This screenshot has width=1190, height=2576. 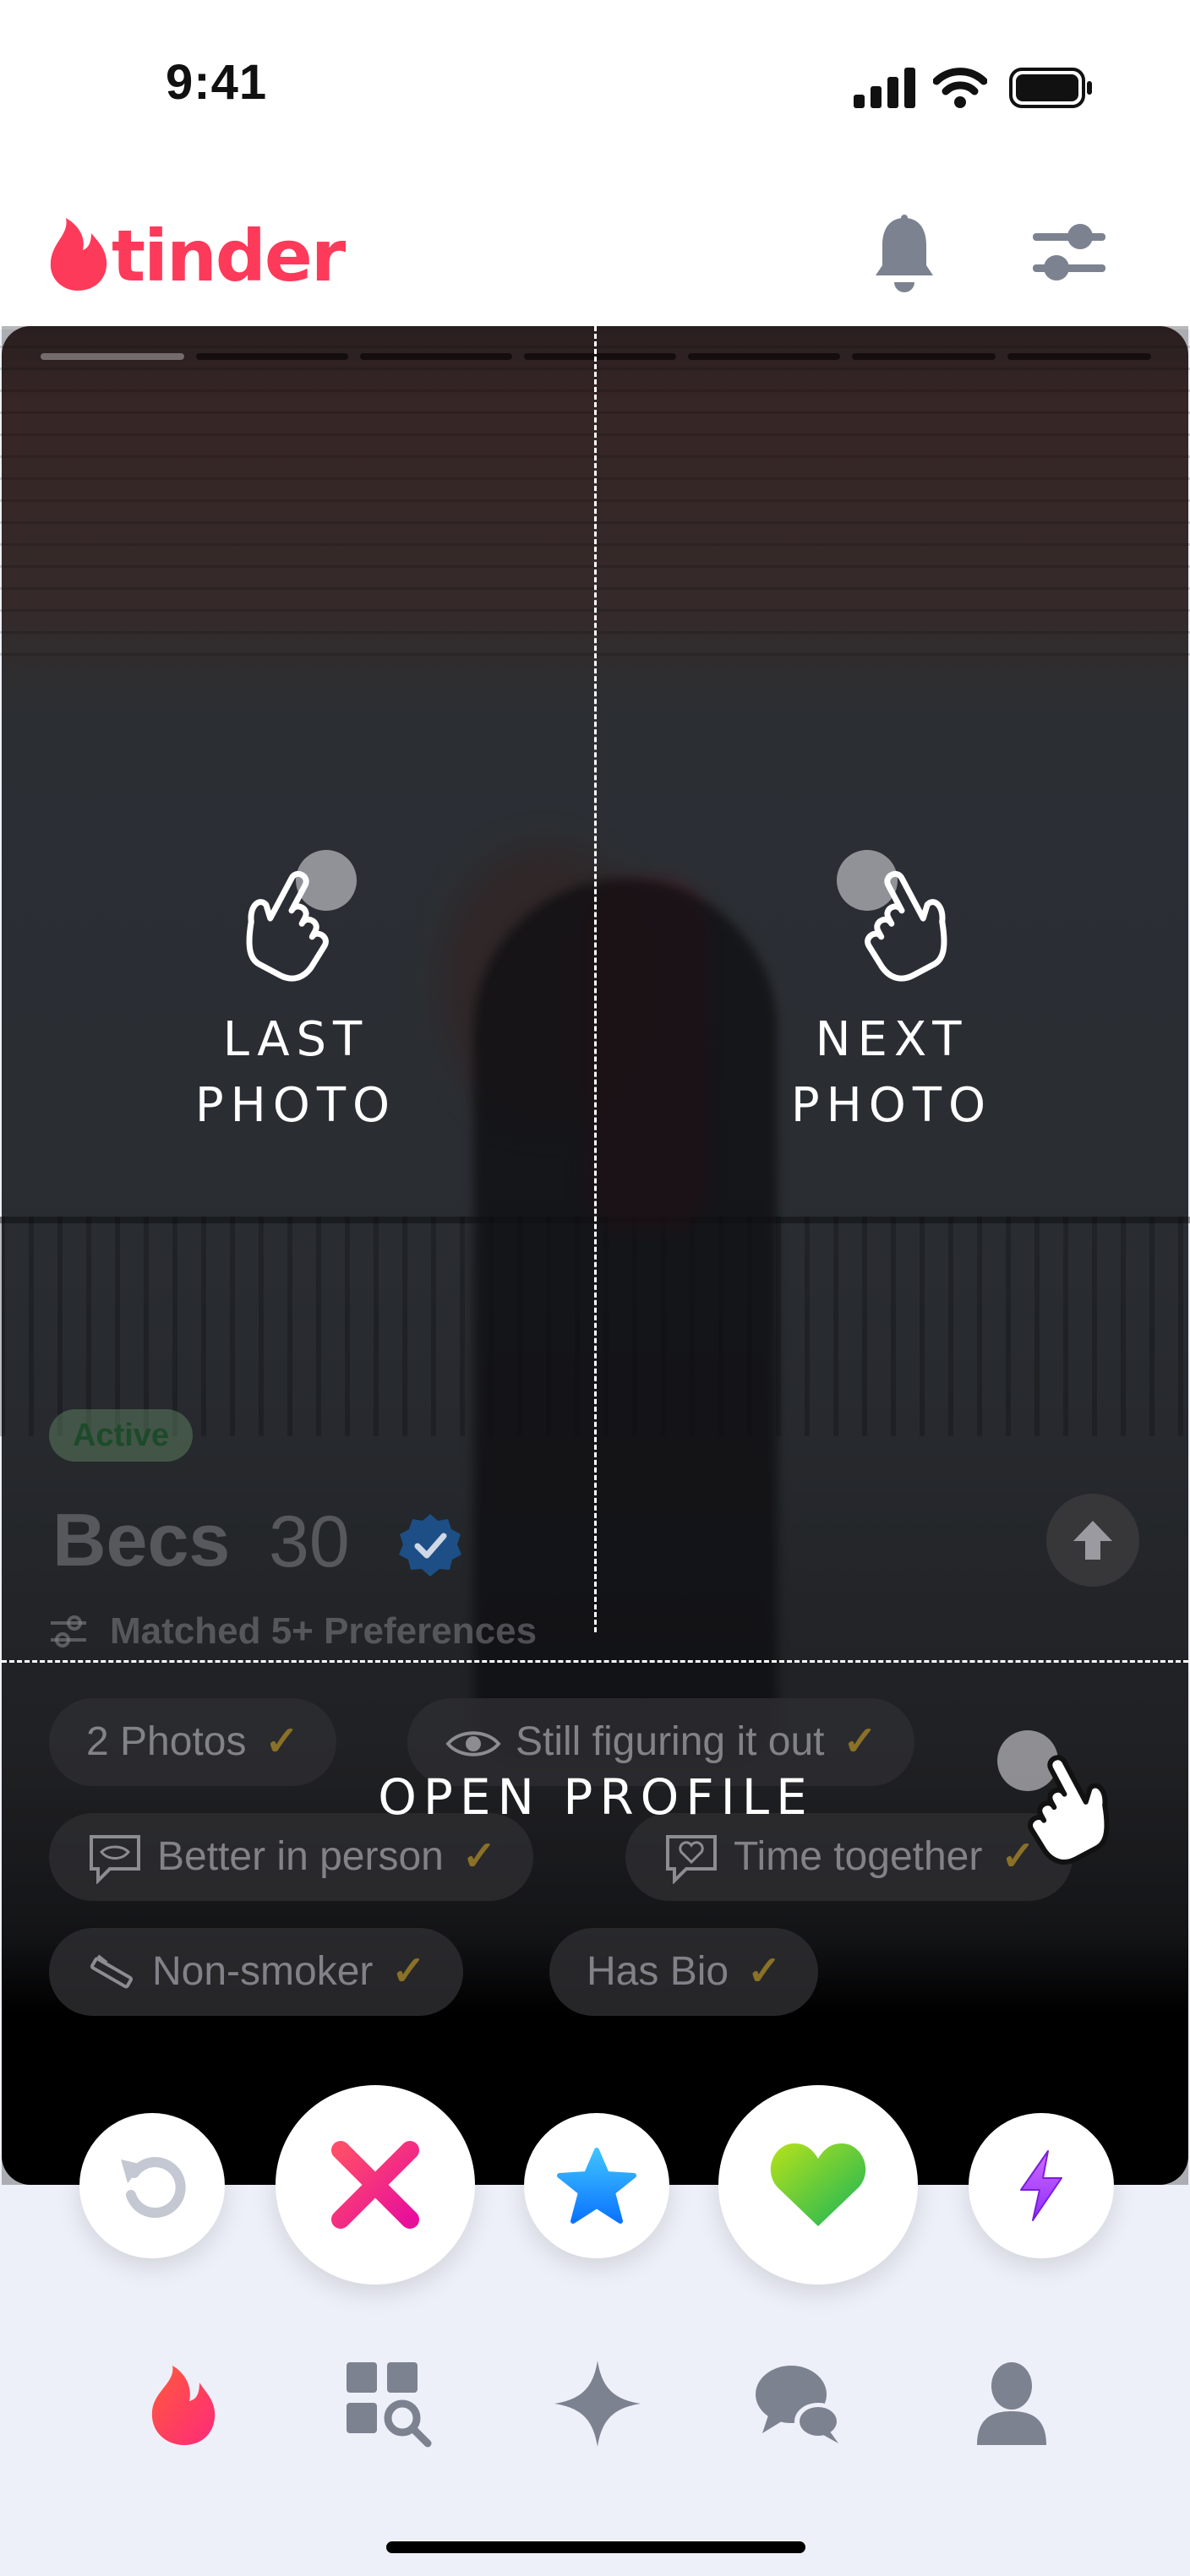 What do you see at coordinates (799, 2403) in the screenshot?
I see `chat-icon` at bounding box center [799, 2403].